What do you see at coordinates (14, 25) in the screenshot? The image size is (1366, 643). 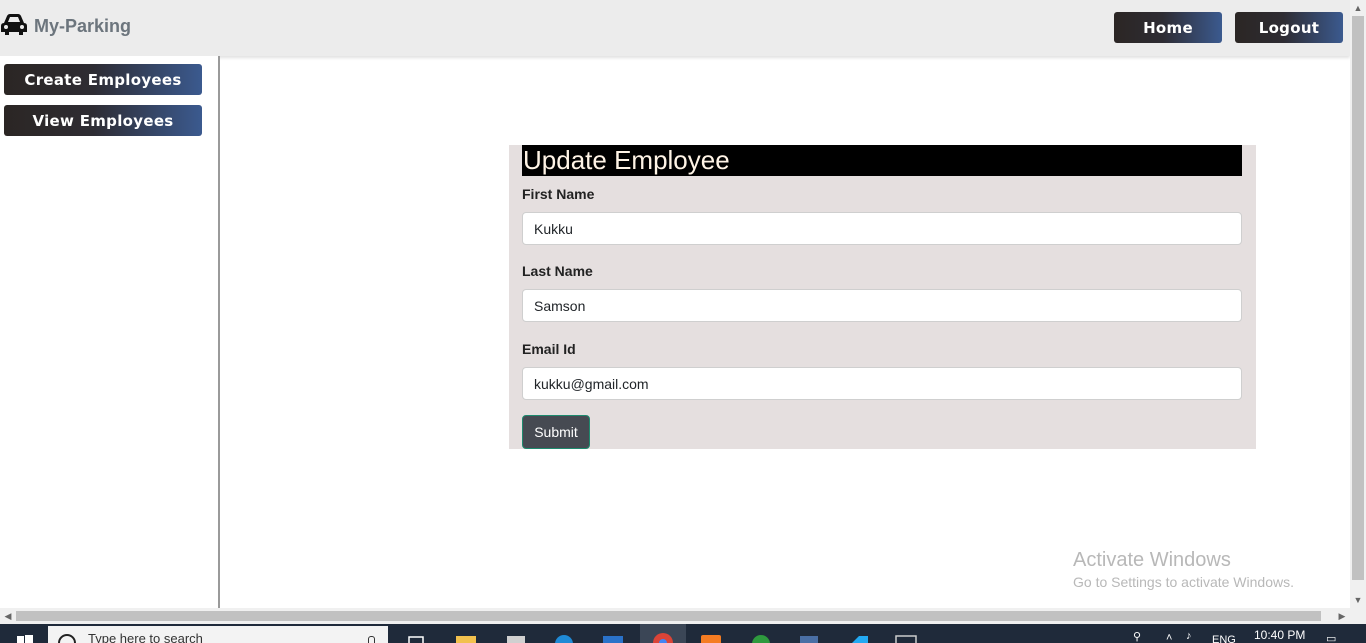 I see `car-icon` at bounding box center [14, 25].